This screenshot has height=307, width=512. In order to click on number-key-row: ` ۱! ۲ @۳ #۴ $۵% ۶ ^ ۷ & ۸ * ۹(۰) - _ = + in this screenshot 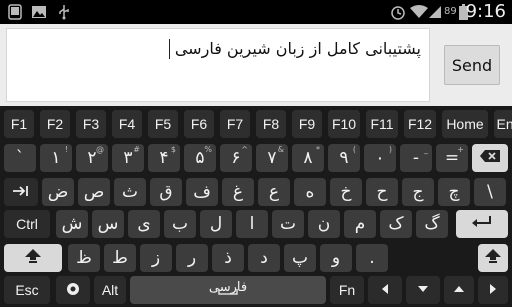, I will do `click(256, 159)`.